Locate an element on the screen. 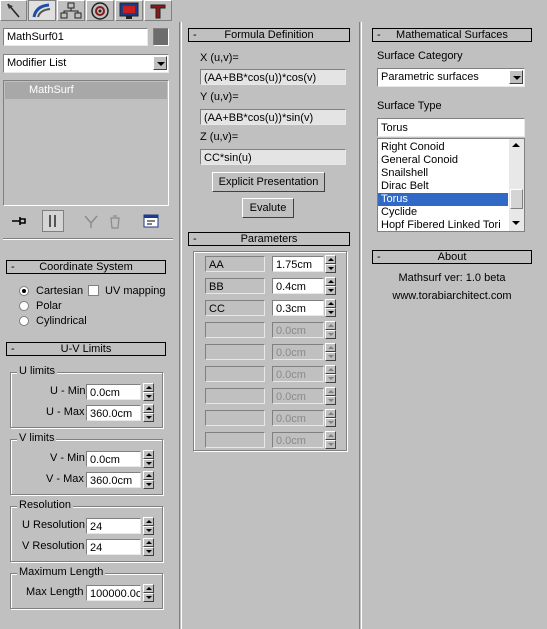 The width and height of the screenshot is (547, 629). evaluate-button: Evalute is located at coordinates (268, 208).